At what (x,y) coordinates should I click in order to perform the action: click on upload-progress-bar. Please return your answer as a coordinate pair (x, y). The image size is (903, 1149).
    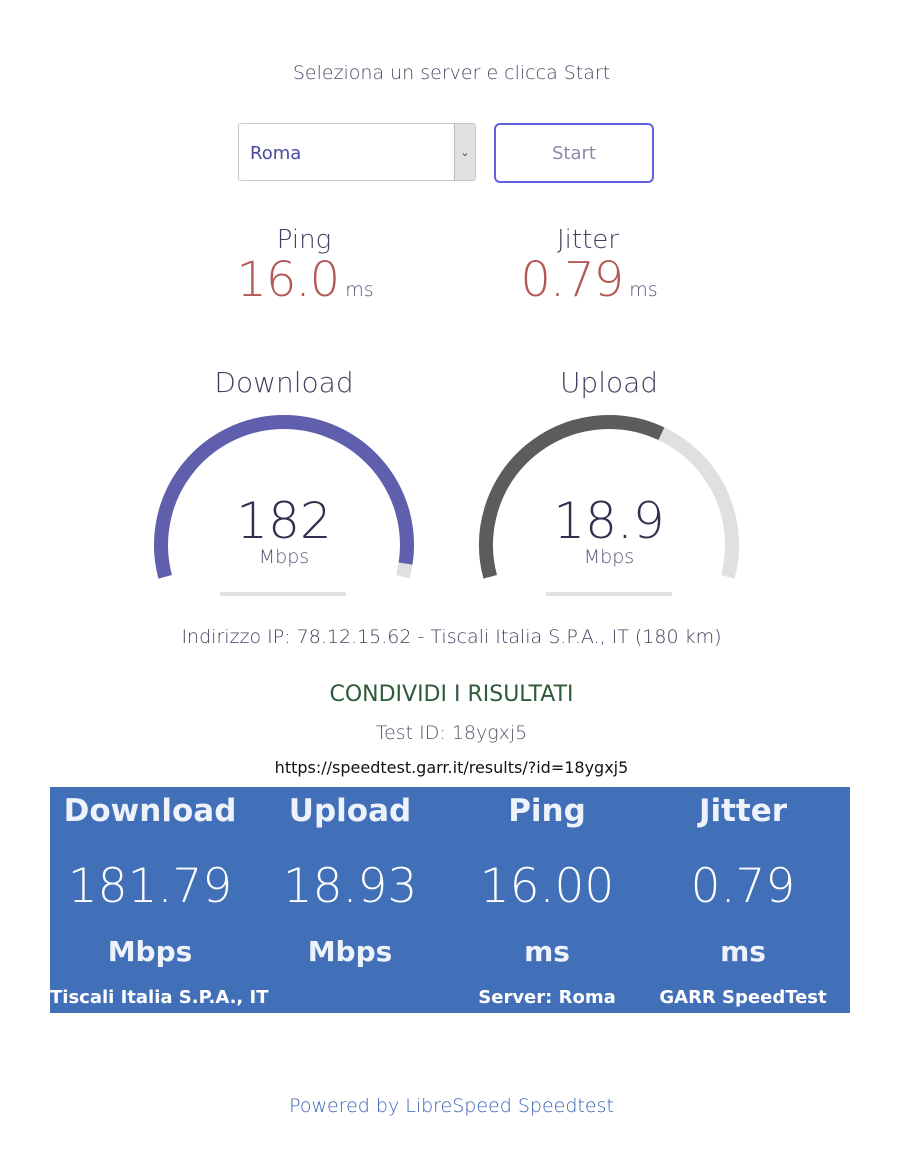
    Looking at the image, I should click on (609, 594).